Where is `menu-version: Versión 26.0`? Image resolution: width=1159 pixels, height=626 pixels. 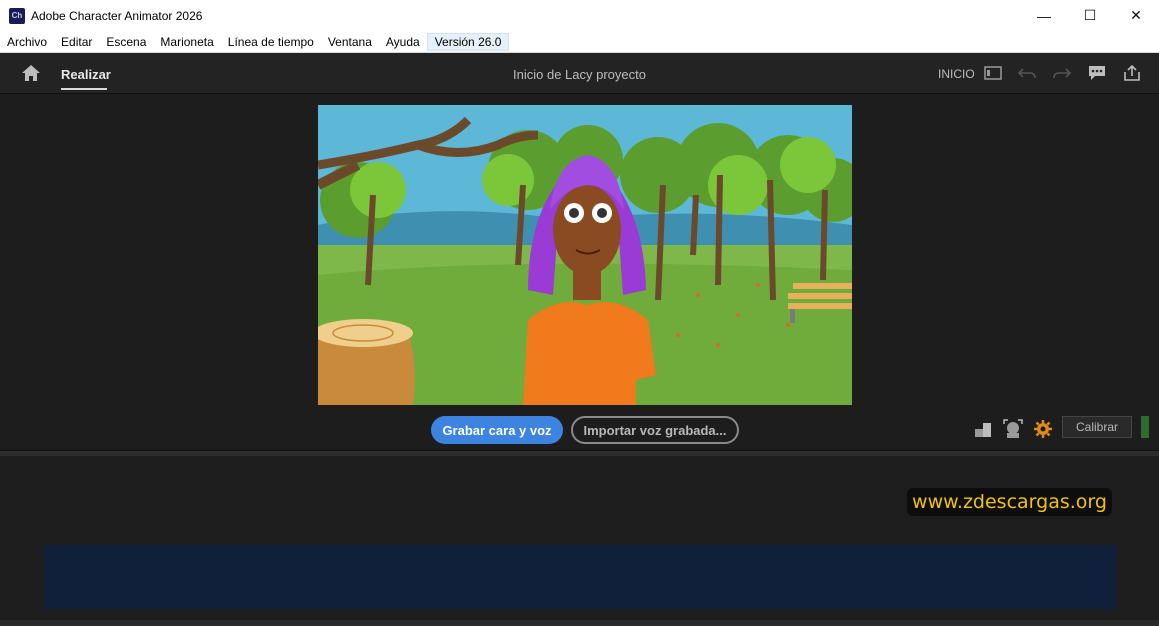 menu-version: Versión 26.0 is located at coordinates (468, 41).